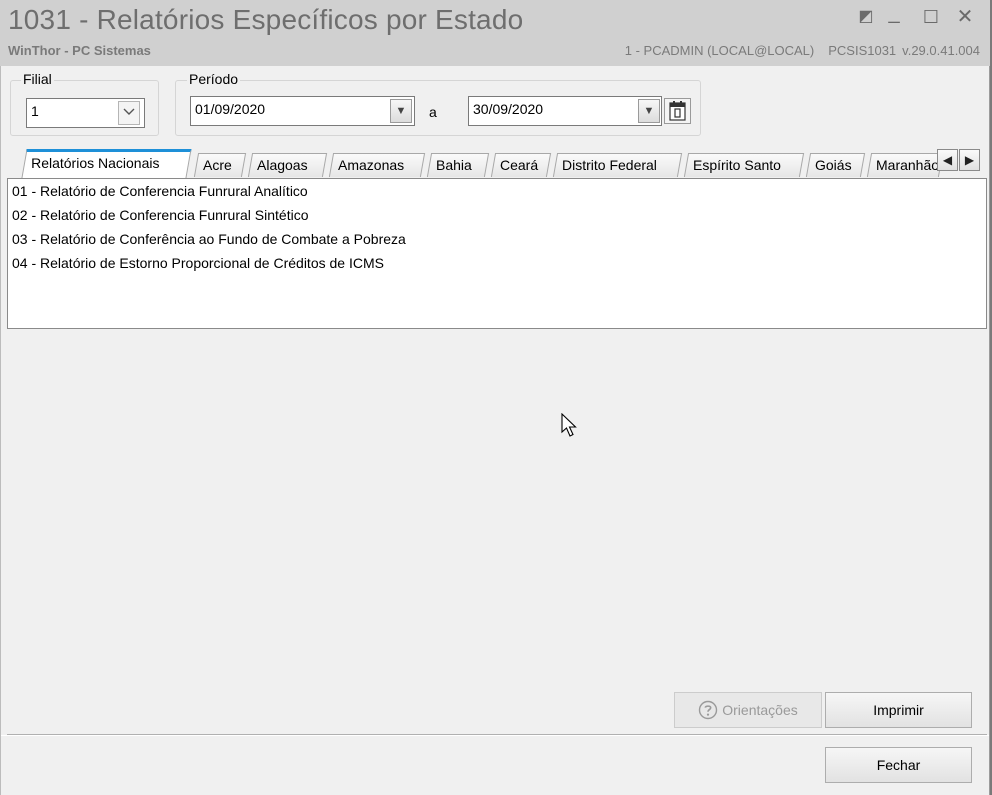 The height and width of the screenshot is (795, 992). I want to click on calendar-icon, so click(677, 111).